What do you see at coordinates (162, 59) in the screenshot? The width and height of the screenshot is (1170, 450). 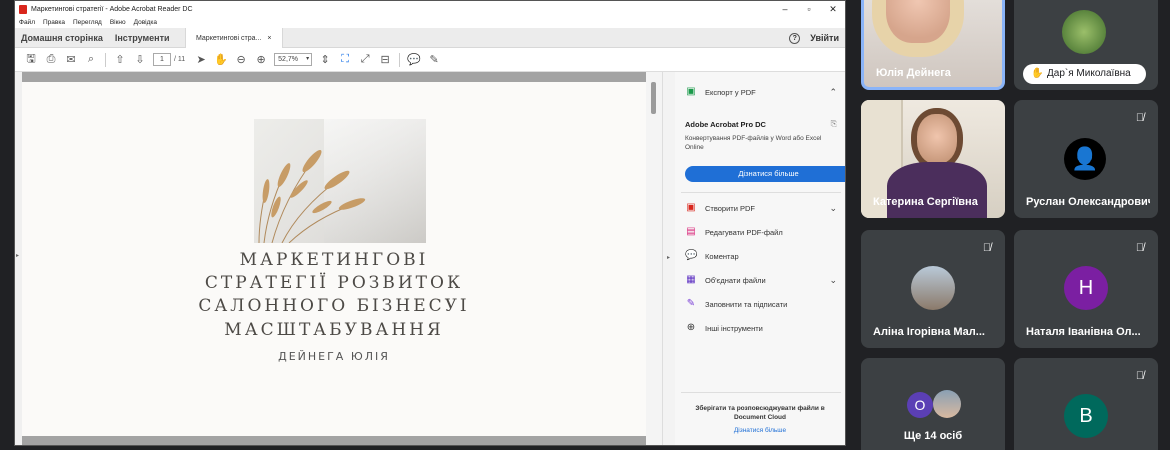 I see `page-number-input: 1` at bounding box center [162, 59].